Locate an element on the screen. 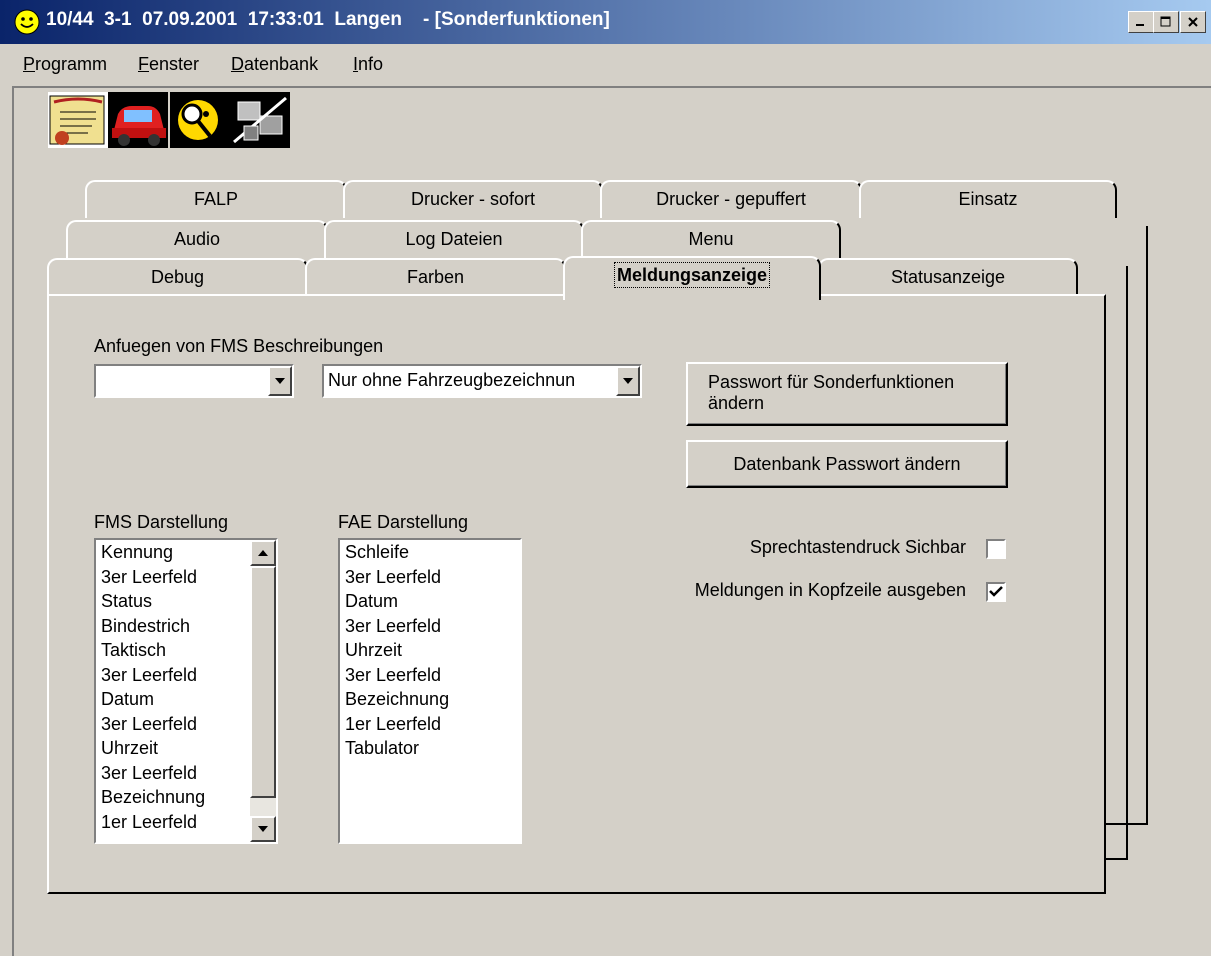 Image resolution: width=1211 pixels, height=956 pixels. scroll-document-icon is located at coordinates (78, 120).